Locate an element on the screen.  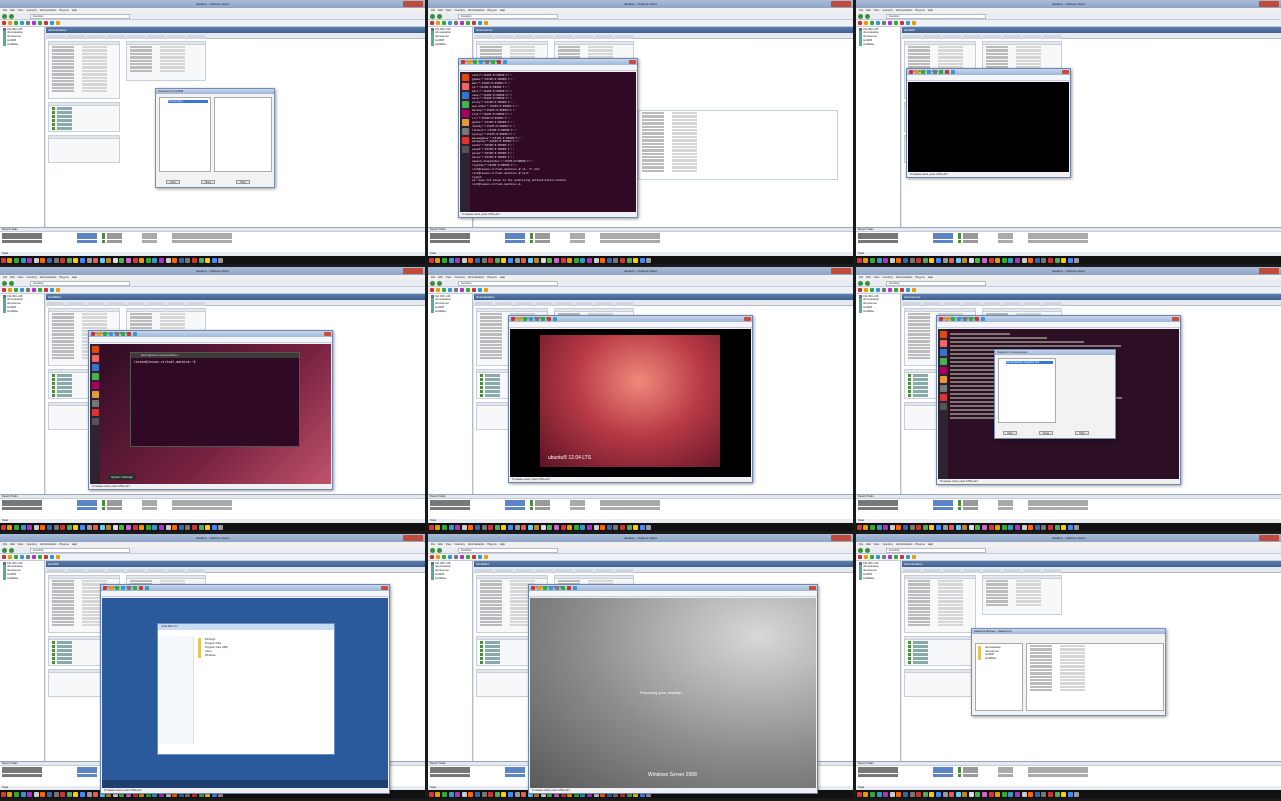
snapshot-item: You are here is located at coordinates (188, 101).